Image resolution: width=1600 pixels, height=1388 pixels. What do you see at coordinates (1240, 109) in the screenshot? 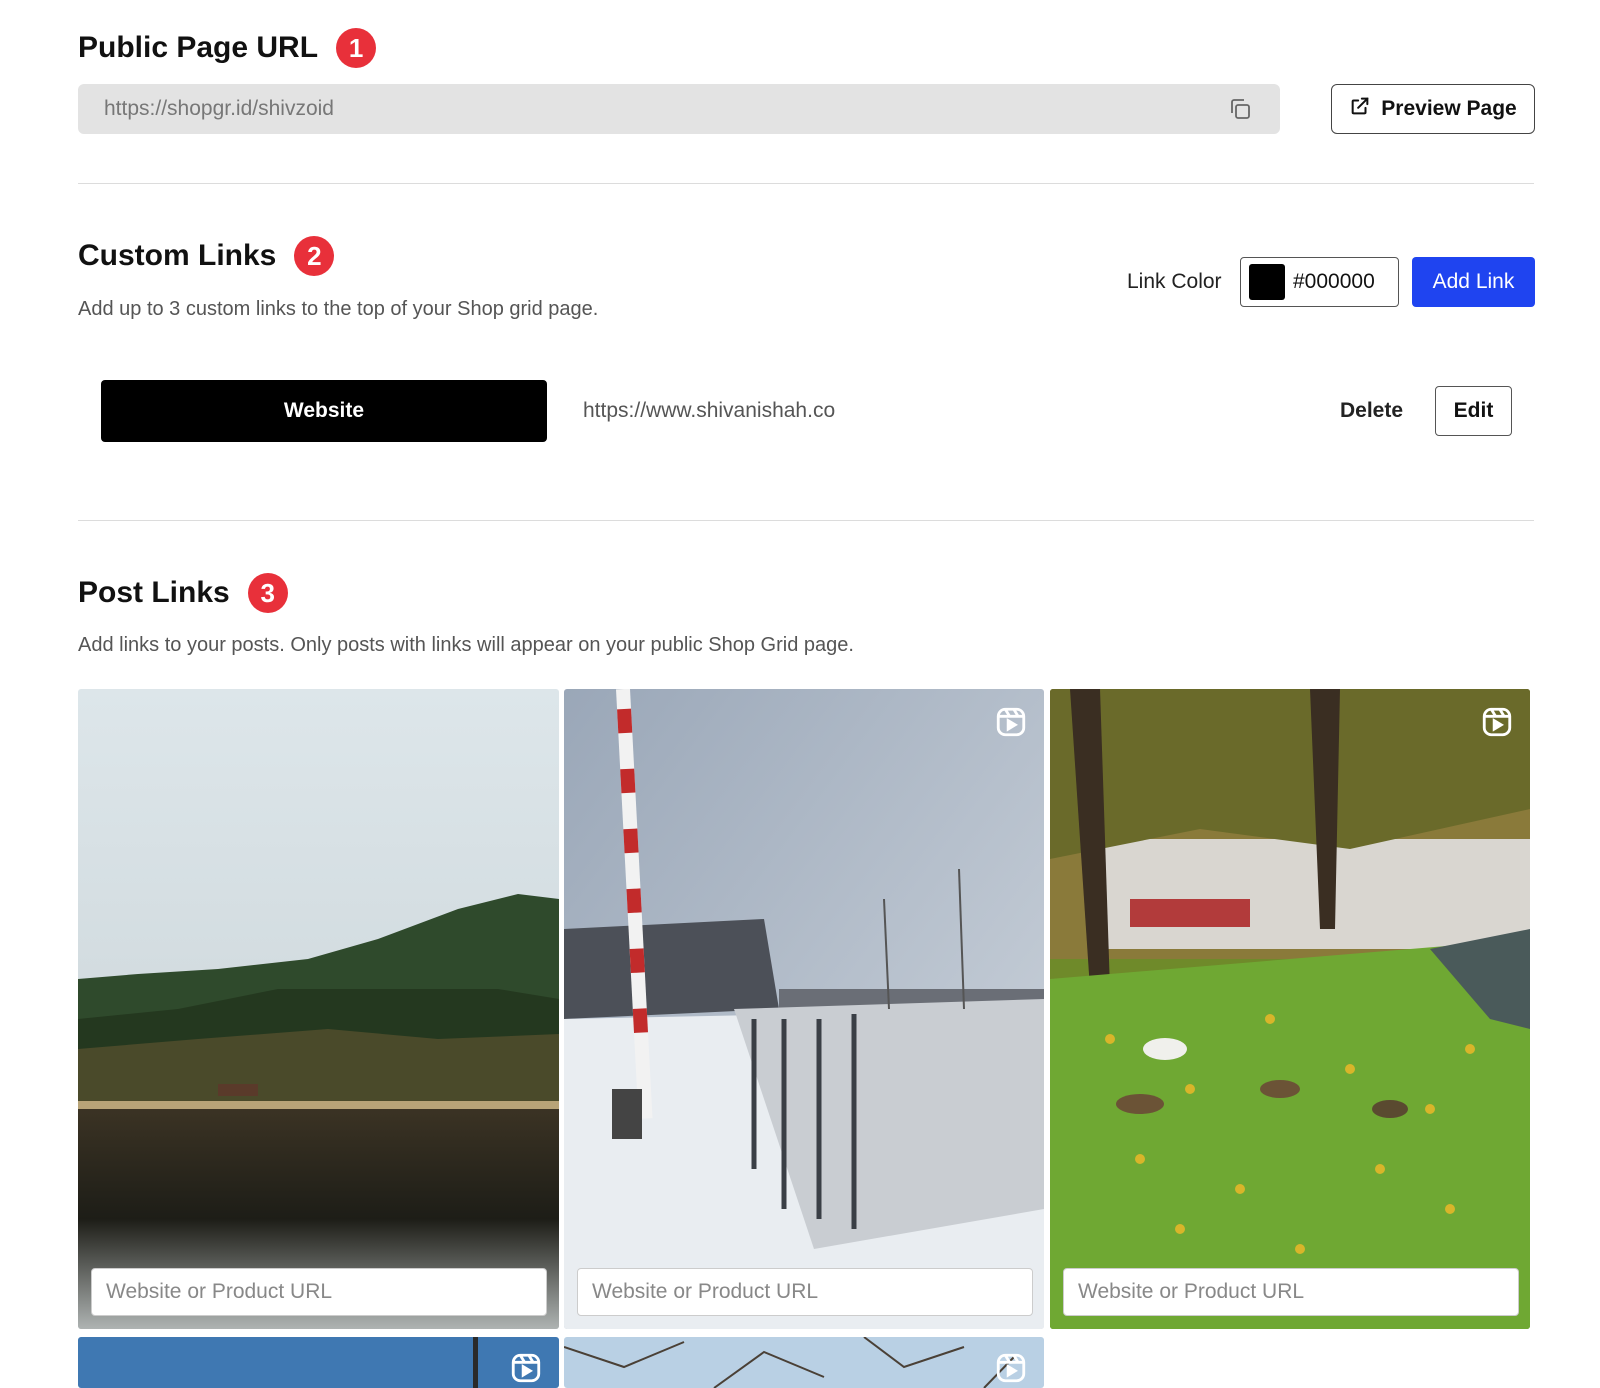
I see `copy-icon` at bounding box center [1240, 109].